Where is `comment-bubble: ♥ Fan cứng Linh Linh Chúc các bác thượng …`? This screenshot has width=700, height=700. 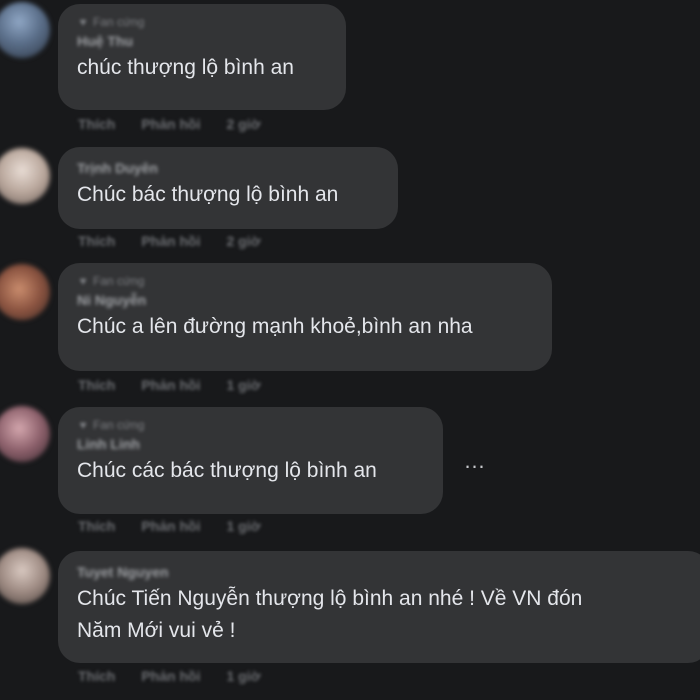
comment-bubble: ♥ Fan cứng Linh Linh Chúc các bác thượng … is located at coordinates (250, 460).